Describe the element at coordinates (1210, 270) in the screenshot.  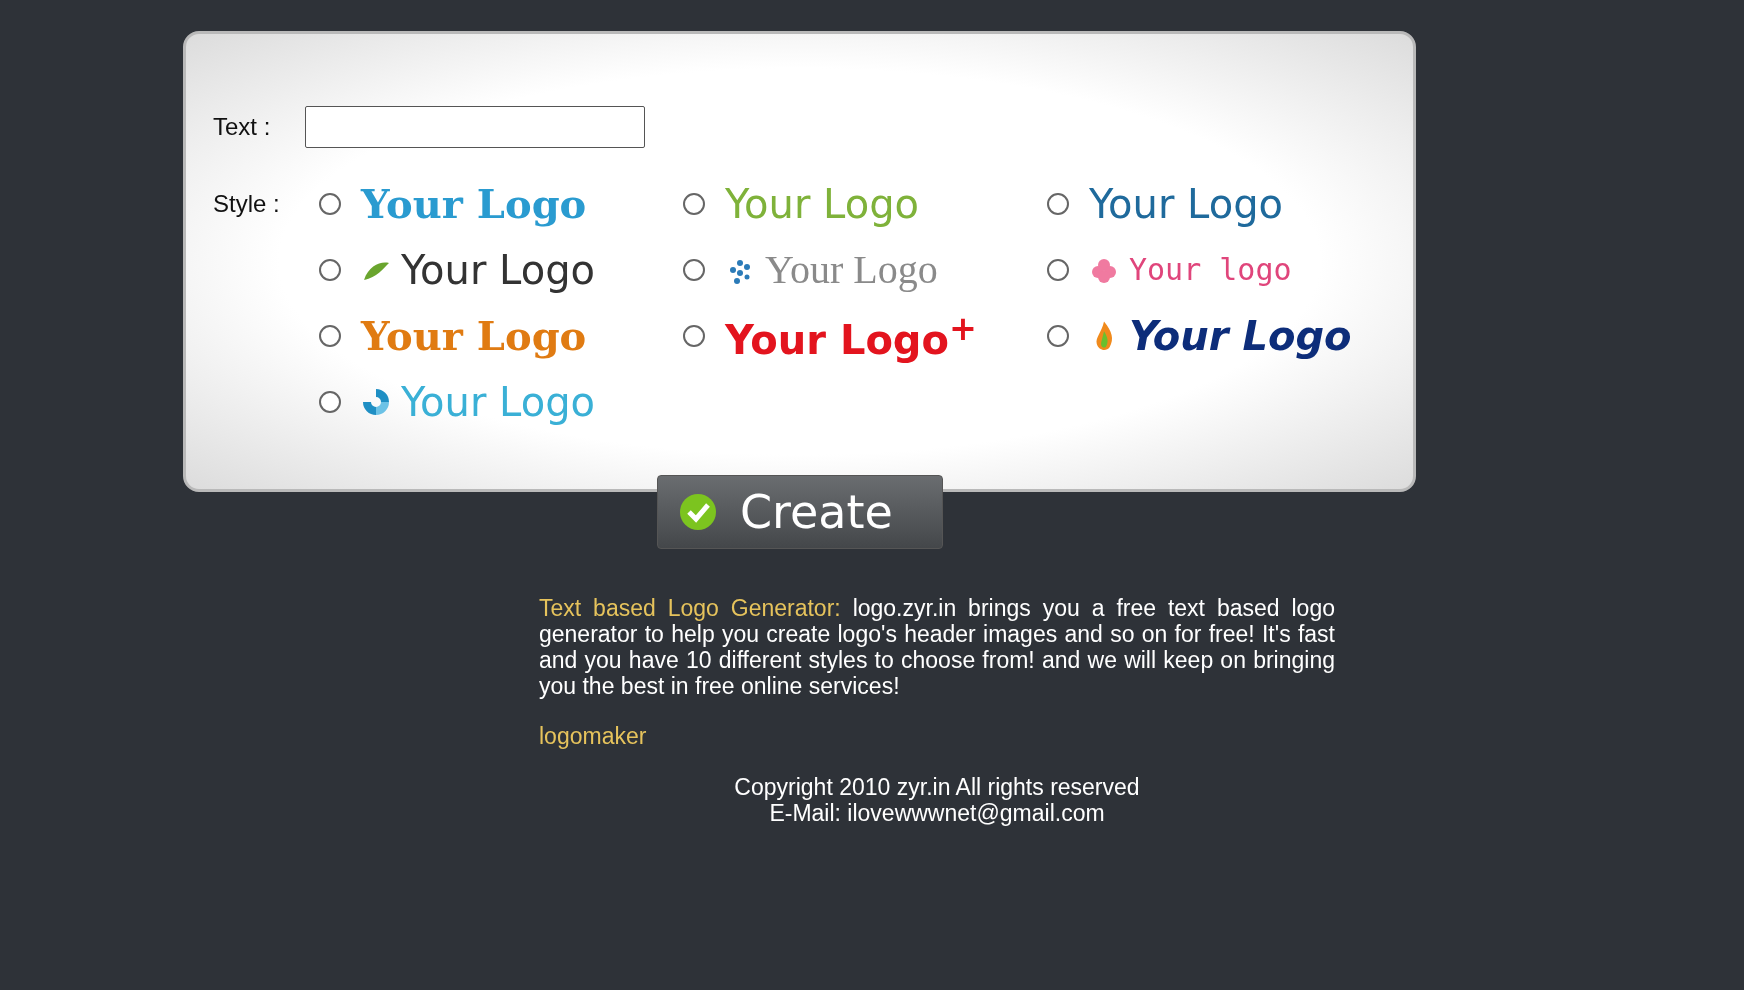
I see `logo-preview: Your logo` at that location.